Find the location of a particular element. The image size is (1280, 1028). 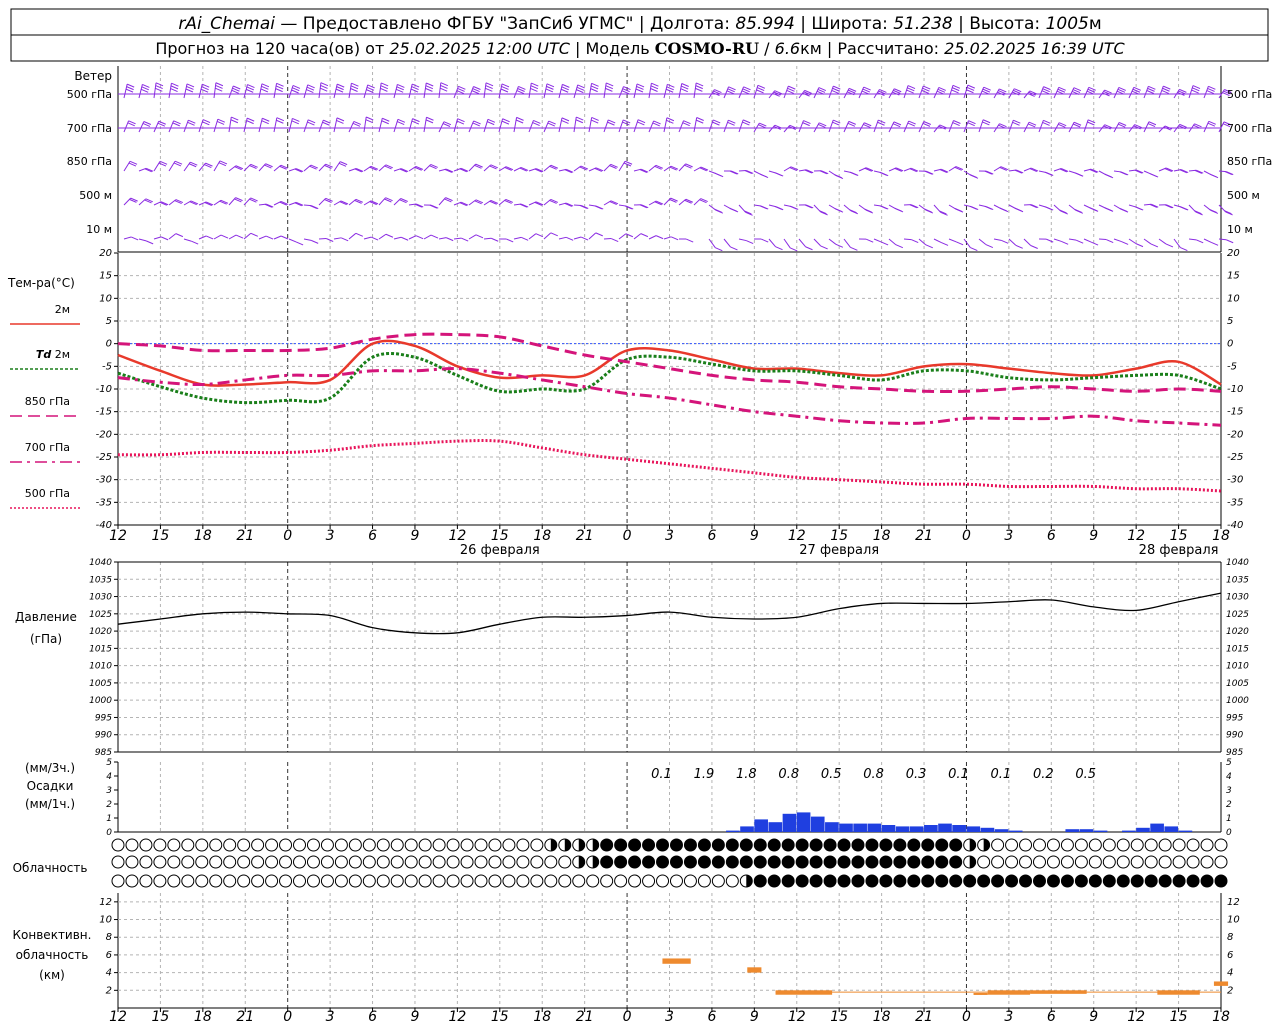

hour-label: 9 is located at coordinates (754, 536).